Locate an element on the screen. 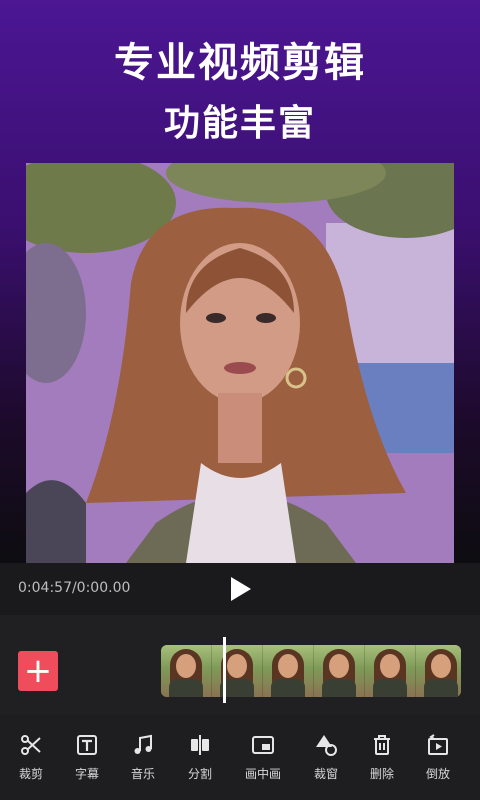 The width and height of the screenshot is (480, 800). tool-label: 音乐 is located at coordinates (142, 774).